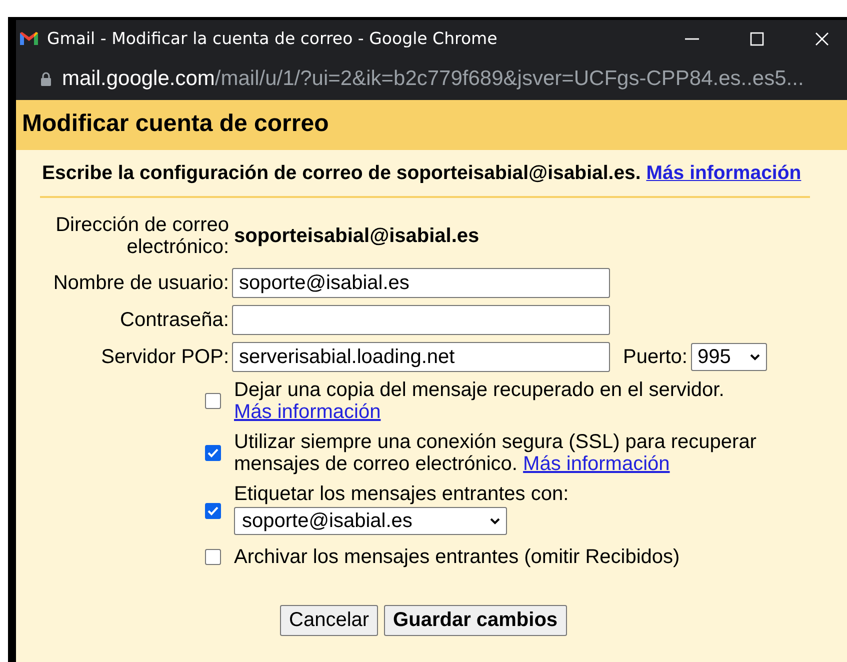 The height and width of the screenshot is (662, 847). I want to click on lock-icon, so click(46, 79).